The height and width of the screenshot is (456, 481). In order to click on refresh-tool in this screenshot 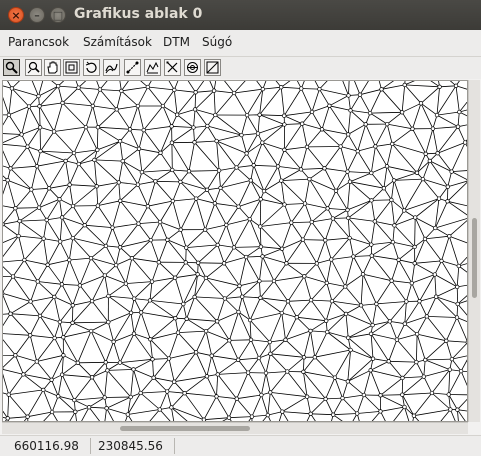, I will do `click(91, 67)`.